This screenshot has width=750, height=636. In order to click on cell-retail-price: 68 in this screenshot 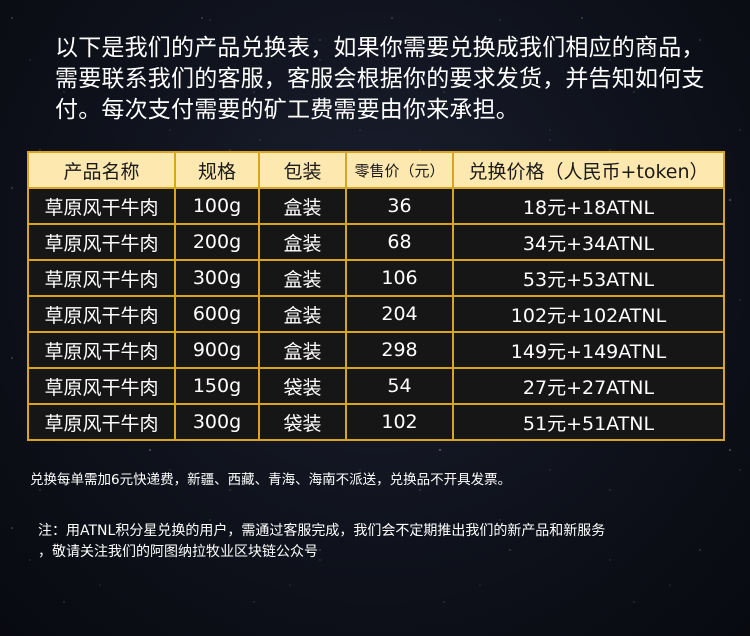, I will do `click(399, 242)`.